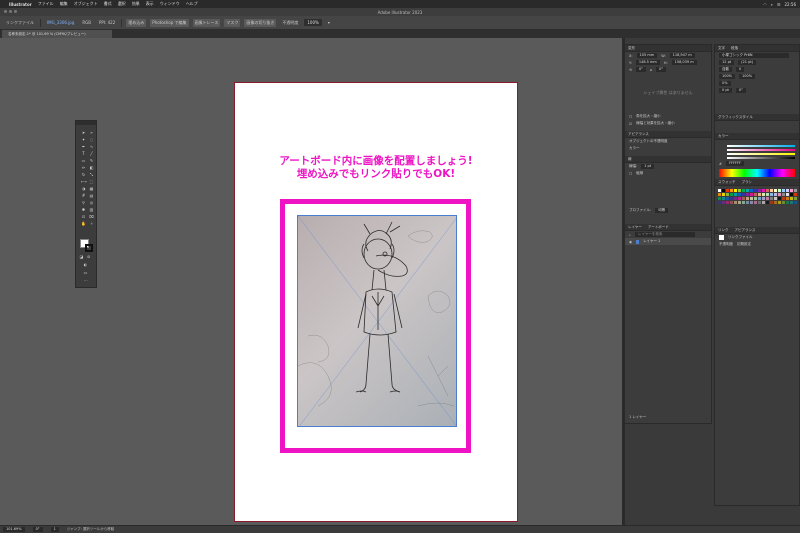  I want to click on app-menu: Illustrator, so click(20, 4).